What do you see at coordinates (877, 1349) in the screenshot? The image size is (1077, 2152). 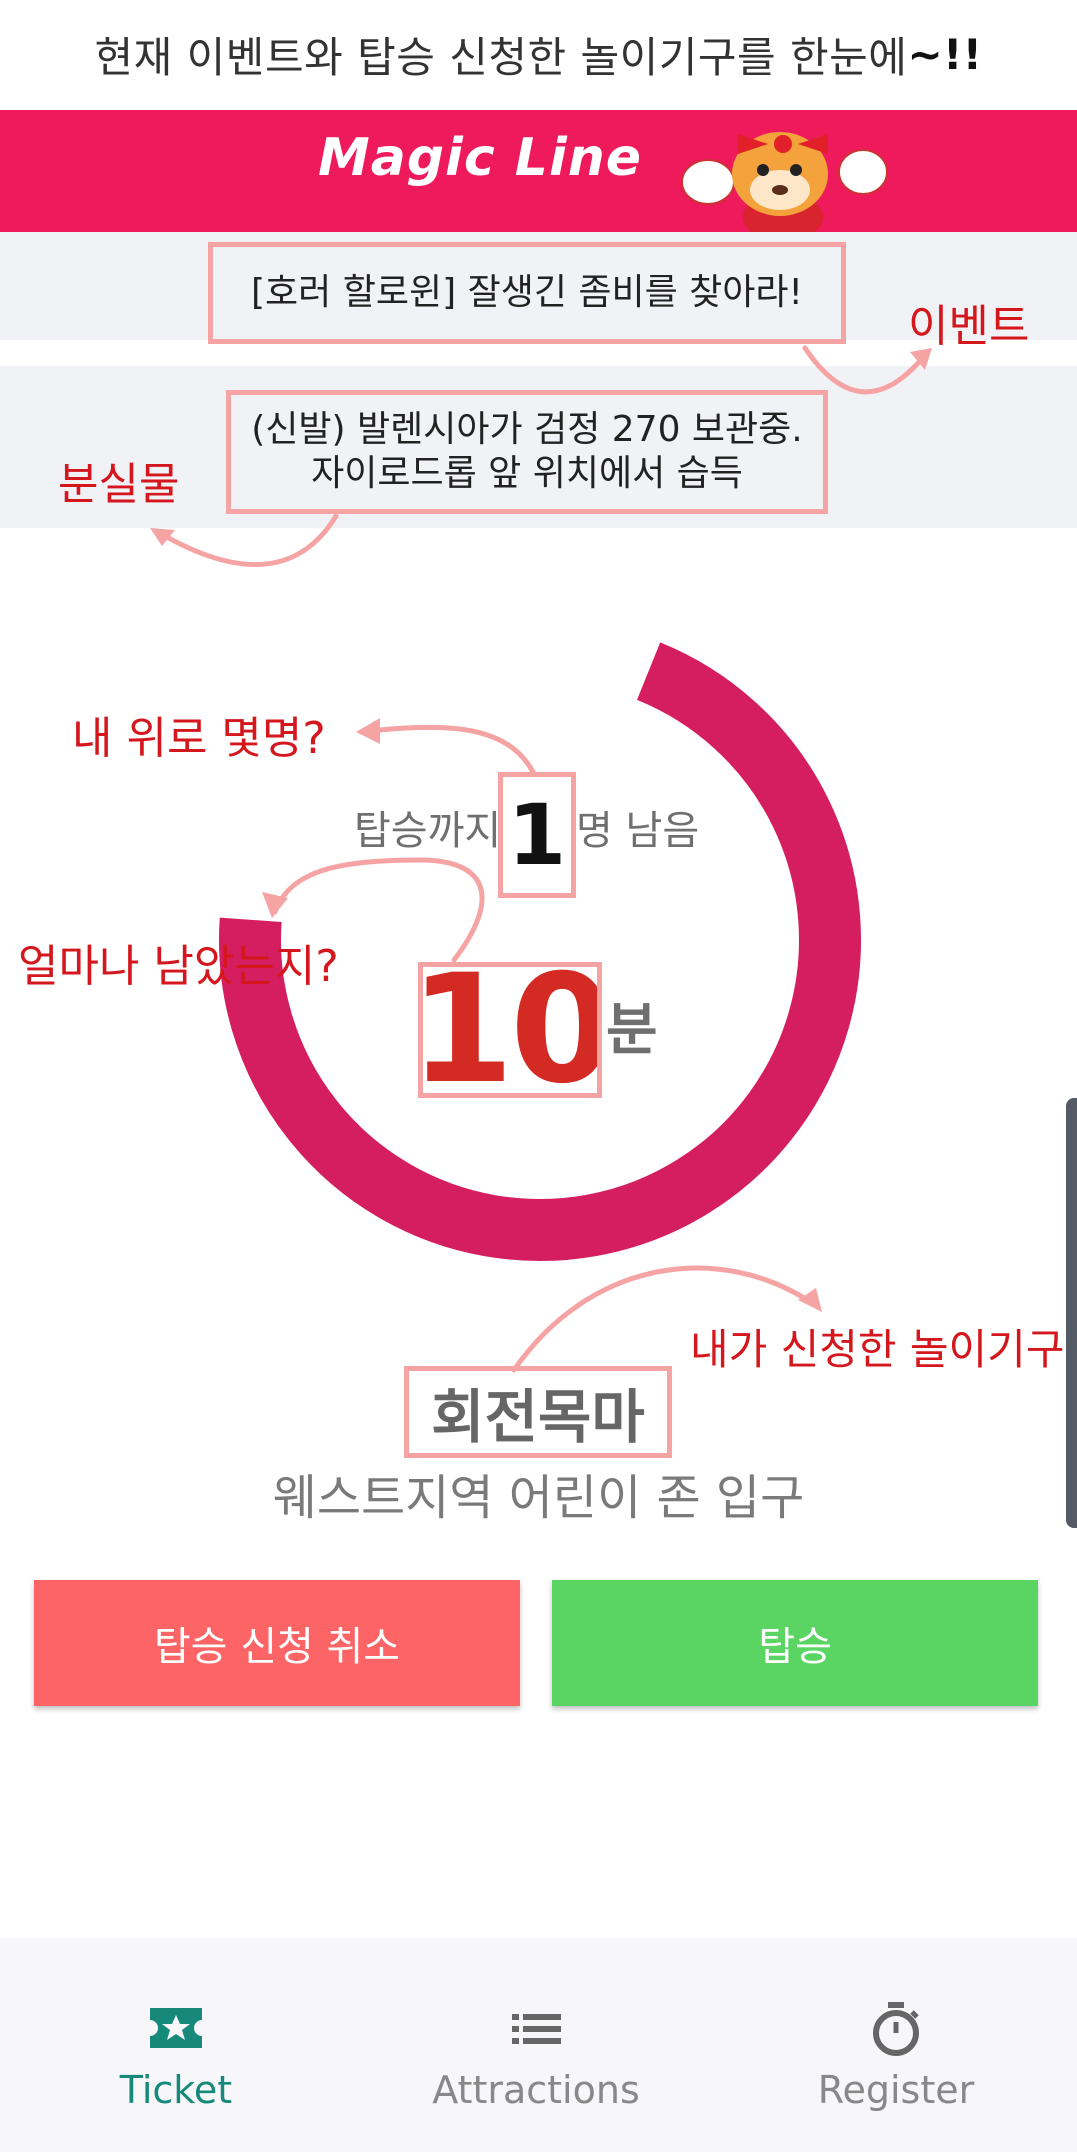 I see `ride-annotation: 내가 신청한 놀이기구` at bounding box center [877, 1349].